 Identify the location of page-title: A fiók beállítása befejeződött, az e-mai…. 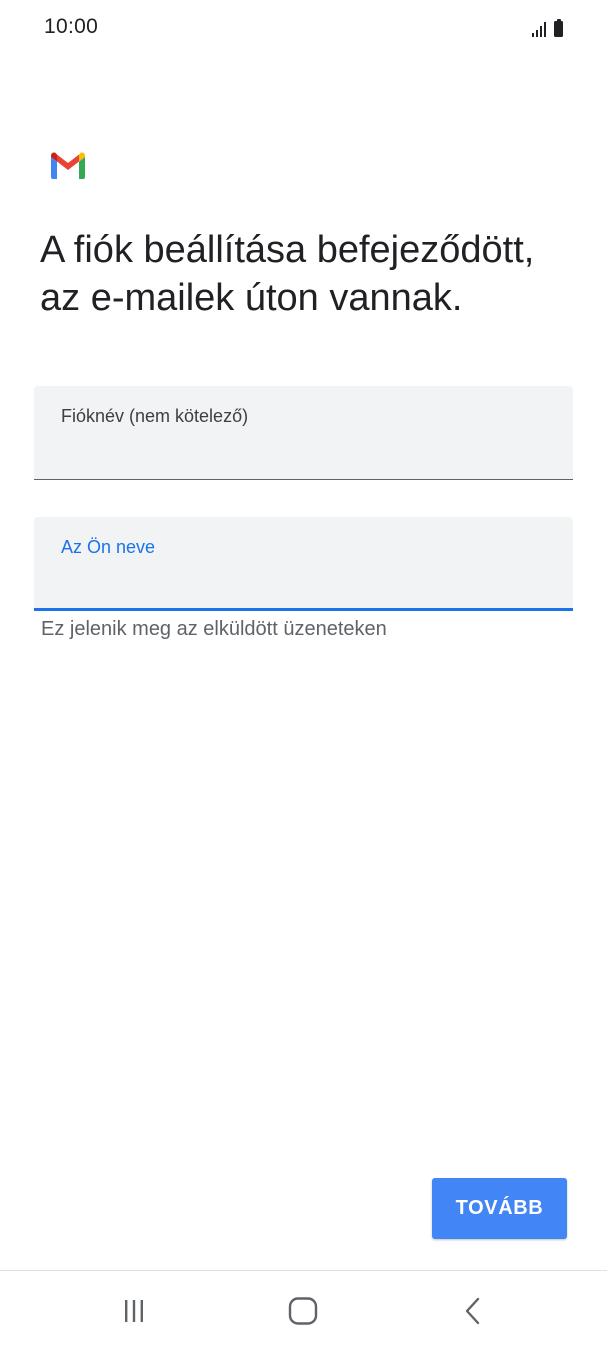
(287, 274).